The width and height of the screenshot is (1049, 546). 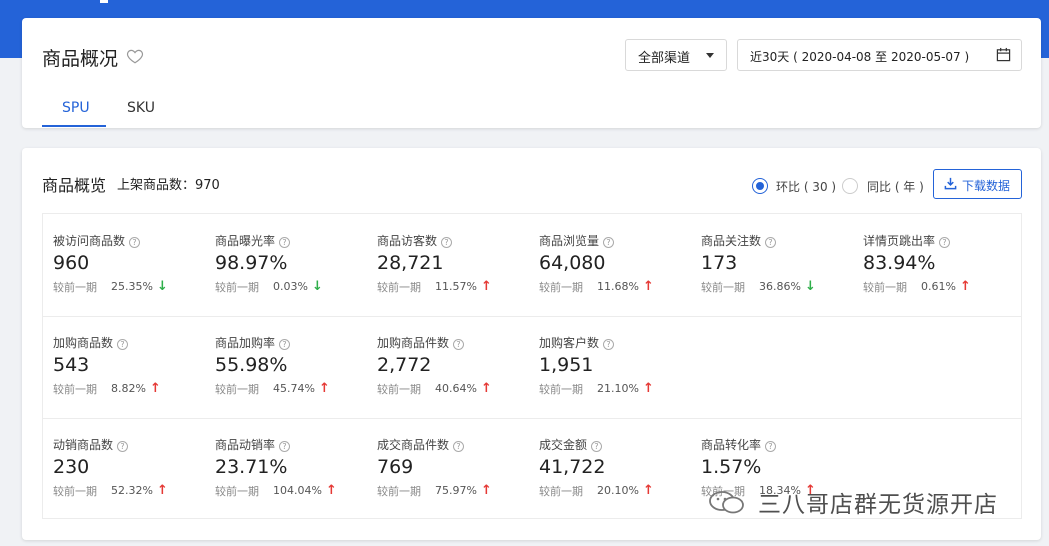 I want to click on tab-sku: SKU, so click(x=141, y=108).